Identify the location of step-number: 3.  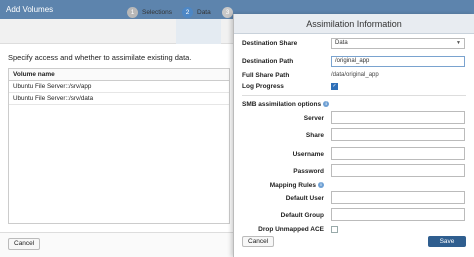
(227, 12).